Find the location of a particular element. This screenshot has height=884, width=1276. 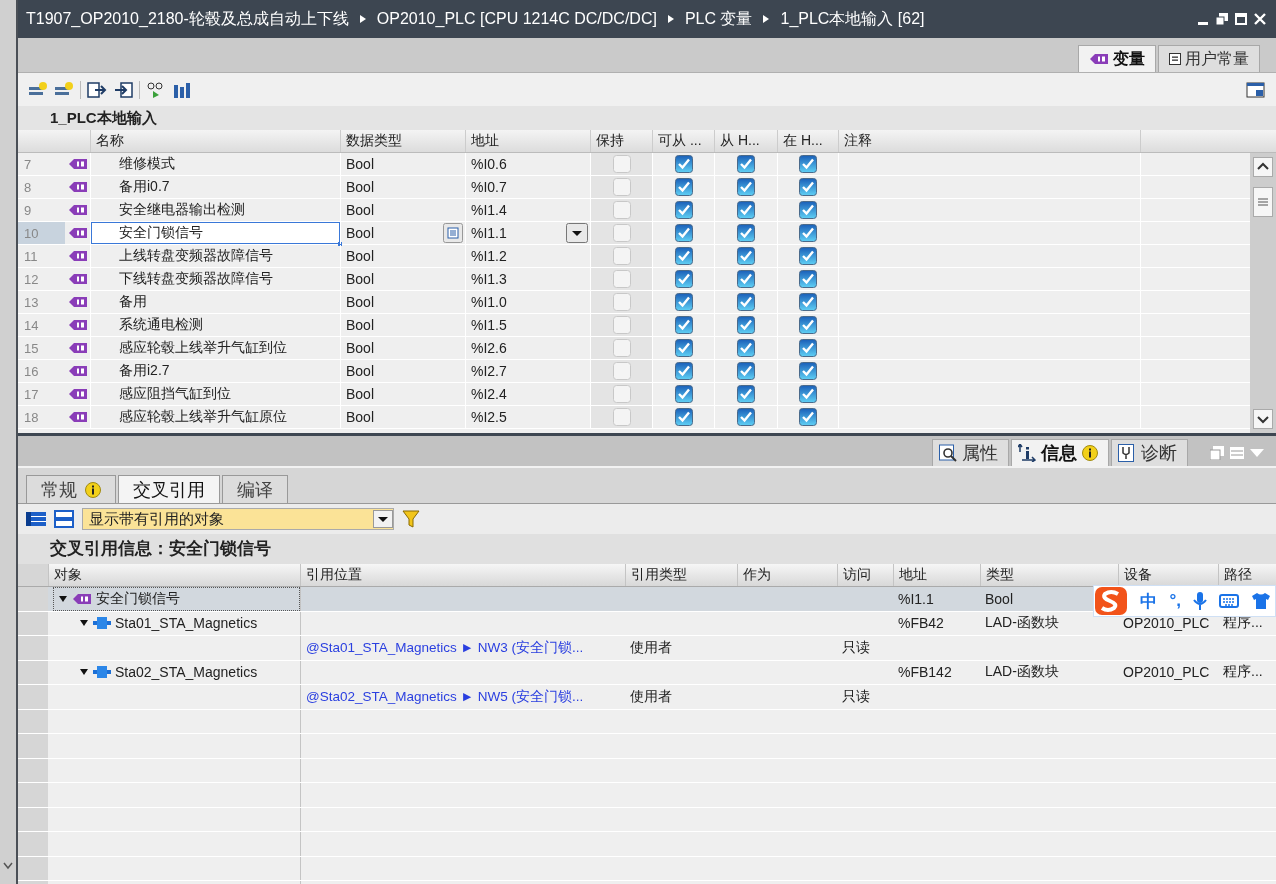

shirt-icon is located at coordinates (1261, 601).